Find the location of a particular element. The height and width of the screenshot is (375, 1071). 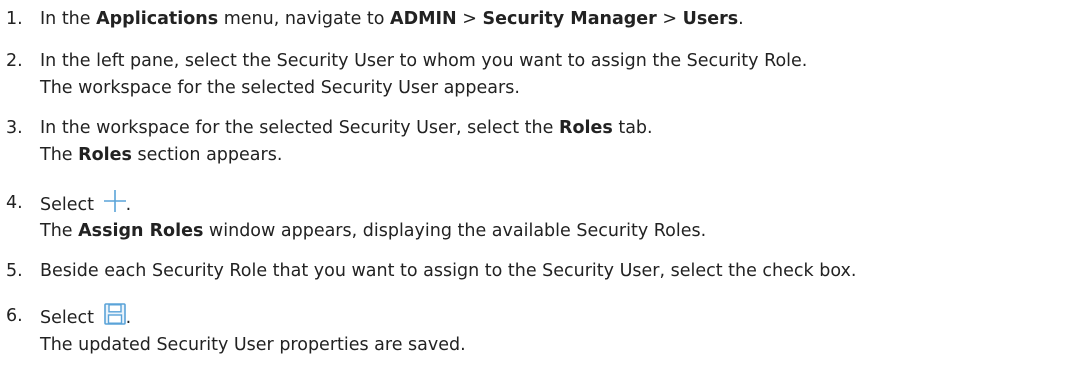

text-segment: section appears. is located at coordinates (207, 155).